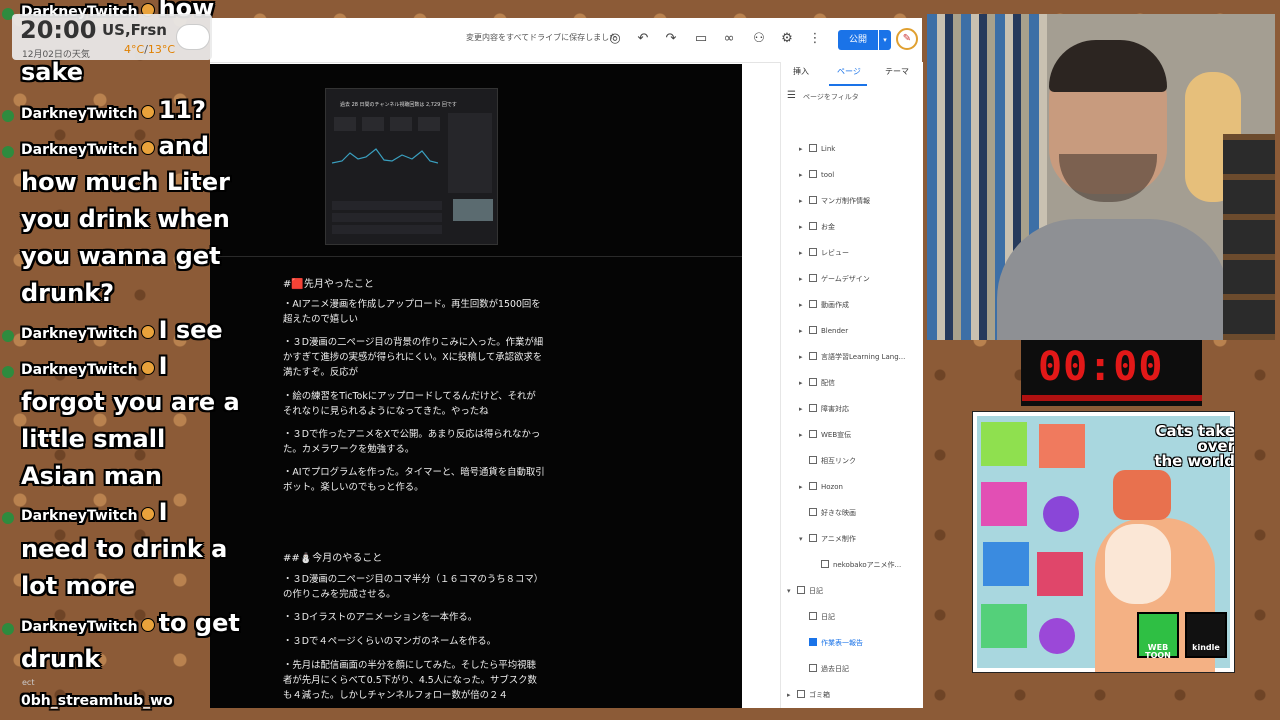 This screenshot has height=720, width=1280. I want to click on add-person-icon: ⚇, so click(759, 39).